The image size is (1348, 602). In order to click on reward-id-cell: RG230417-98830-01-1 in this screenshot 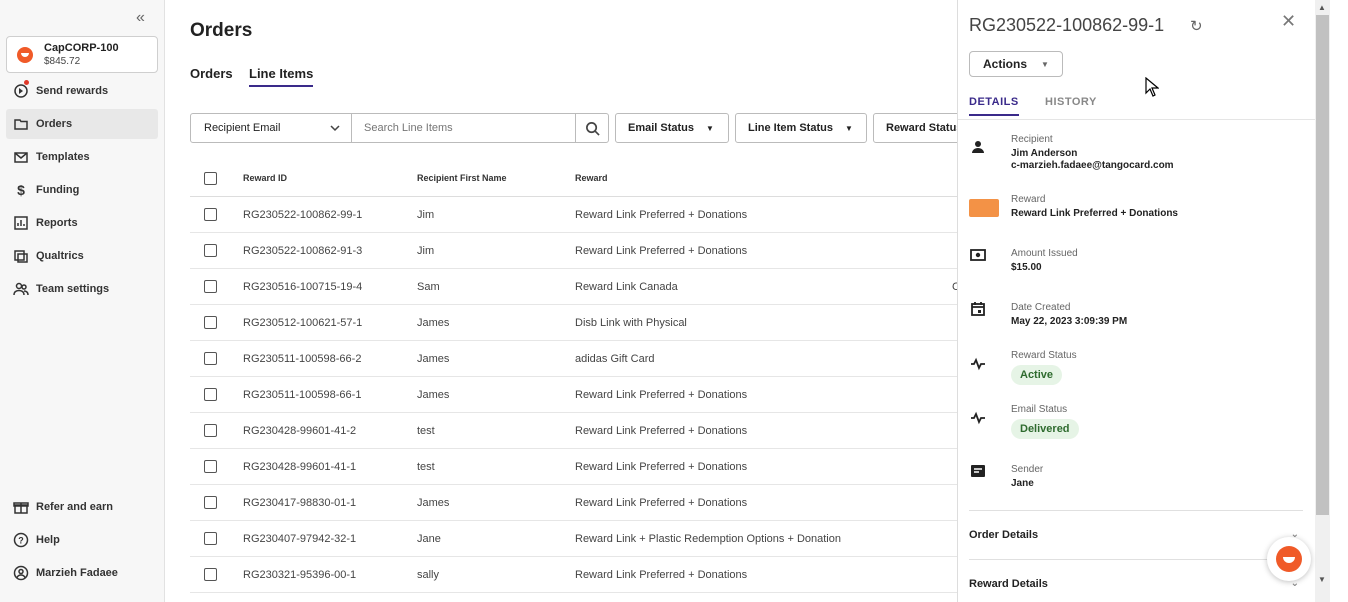, I will do `click(299, 503)`.